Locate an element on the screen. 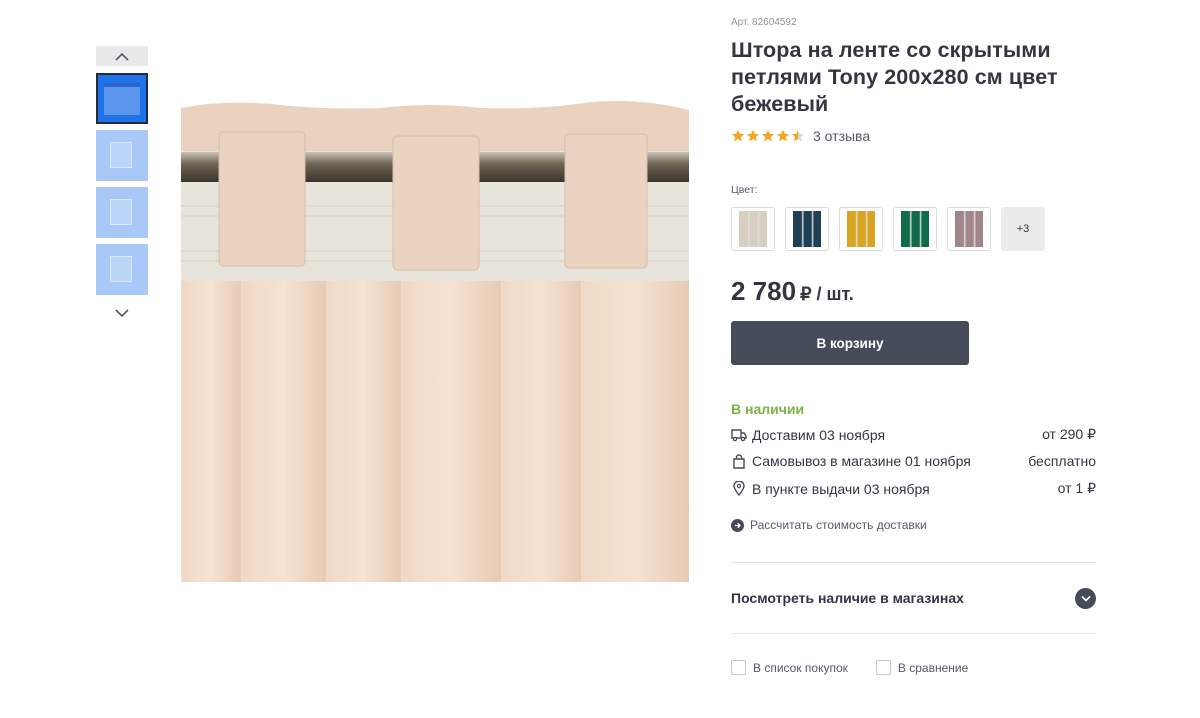 The image size is (1200, 718). delivery-option: Доставим 03 ноября от 290 ₽ is located at coordinates (913, 434).